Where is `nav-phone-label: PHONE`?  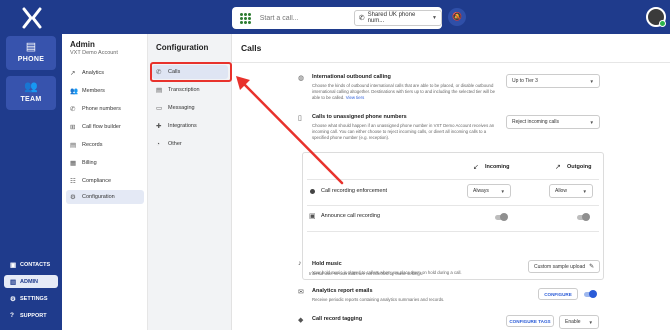 nav-phone-label: PHONE is located at coordinates (31, 59).